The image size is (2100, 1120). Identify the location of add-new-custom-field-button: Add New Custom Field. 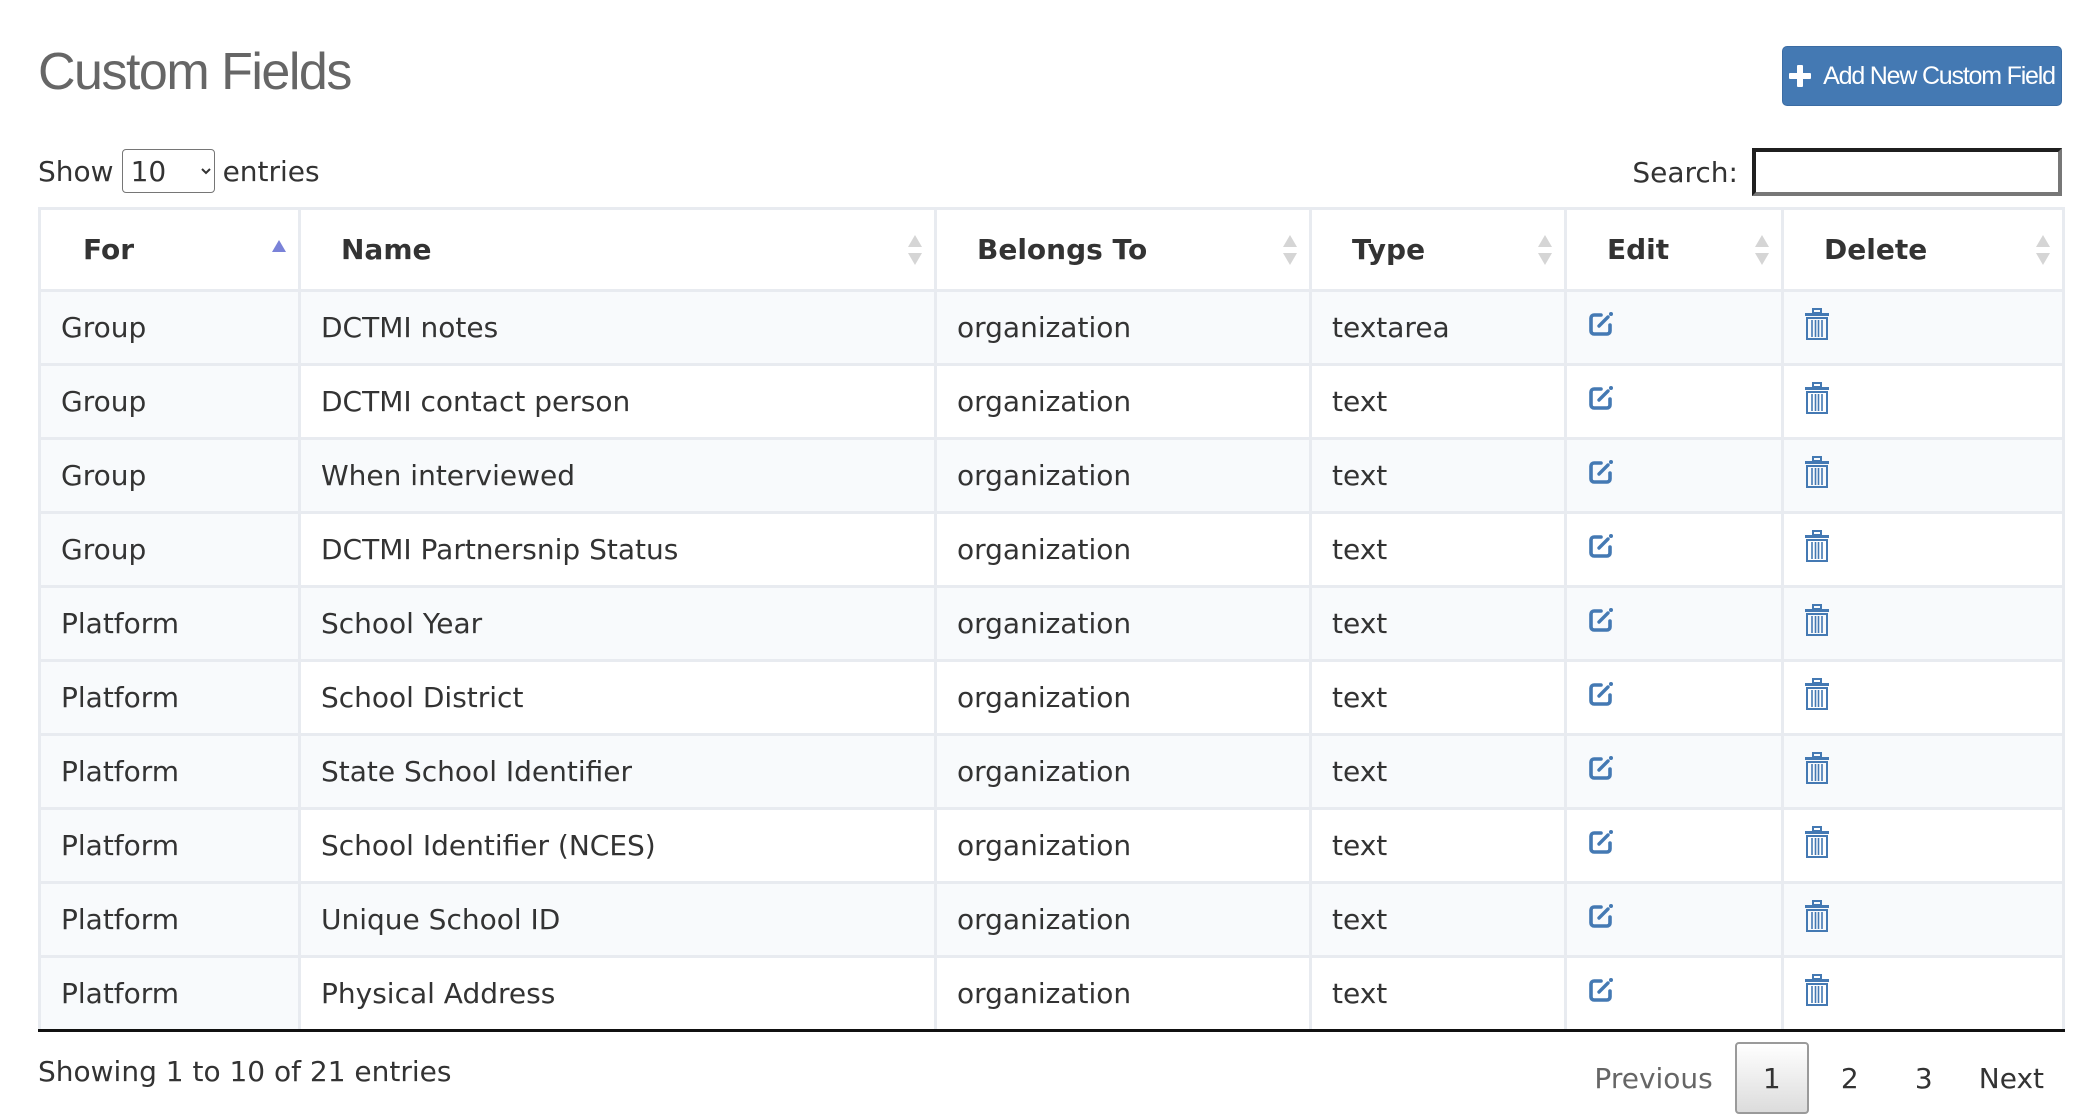
(1922, 76).